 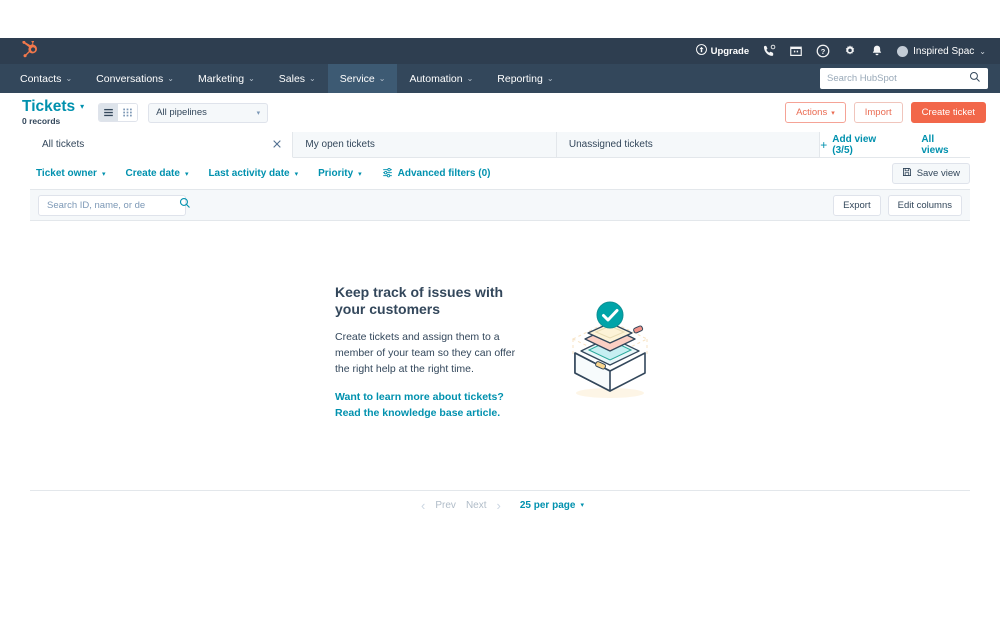 What do you see at coordinates (730, 51) in the screenshot?
I see `upgrade-label: Upgrade` at bounding box center [730, 51].